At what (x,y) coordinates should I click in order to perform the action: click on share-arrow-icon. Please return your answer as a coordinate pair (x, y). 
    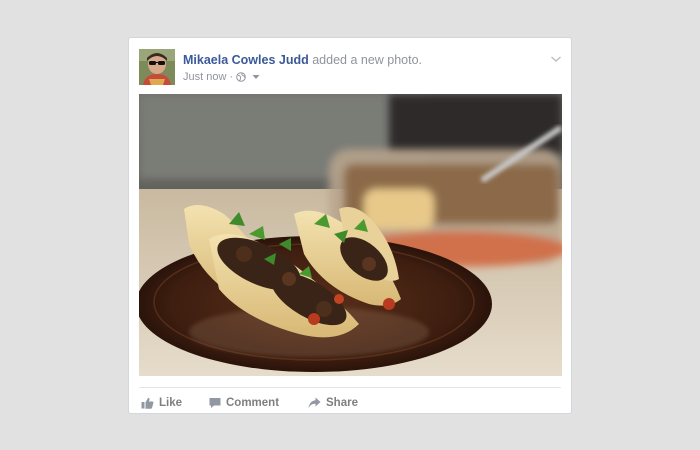
    Looking at the image, I should click on (314, 403).